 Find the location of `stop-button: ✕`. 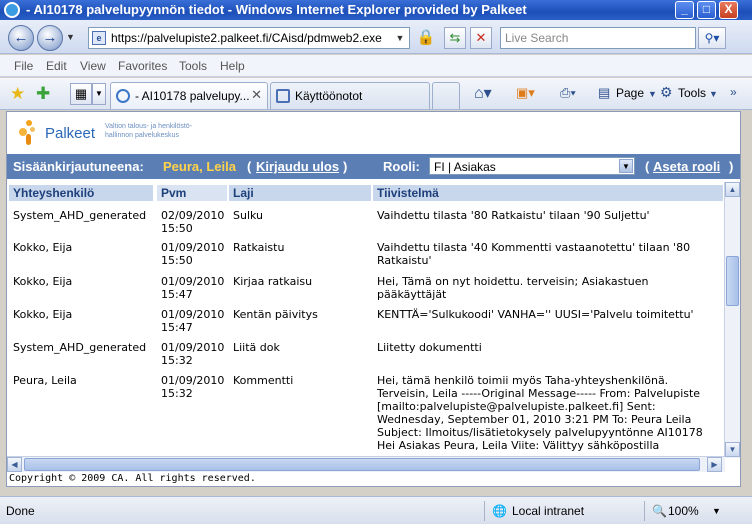

stop-button: ✕ is located at coordinates (481, 38).